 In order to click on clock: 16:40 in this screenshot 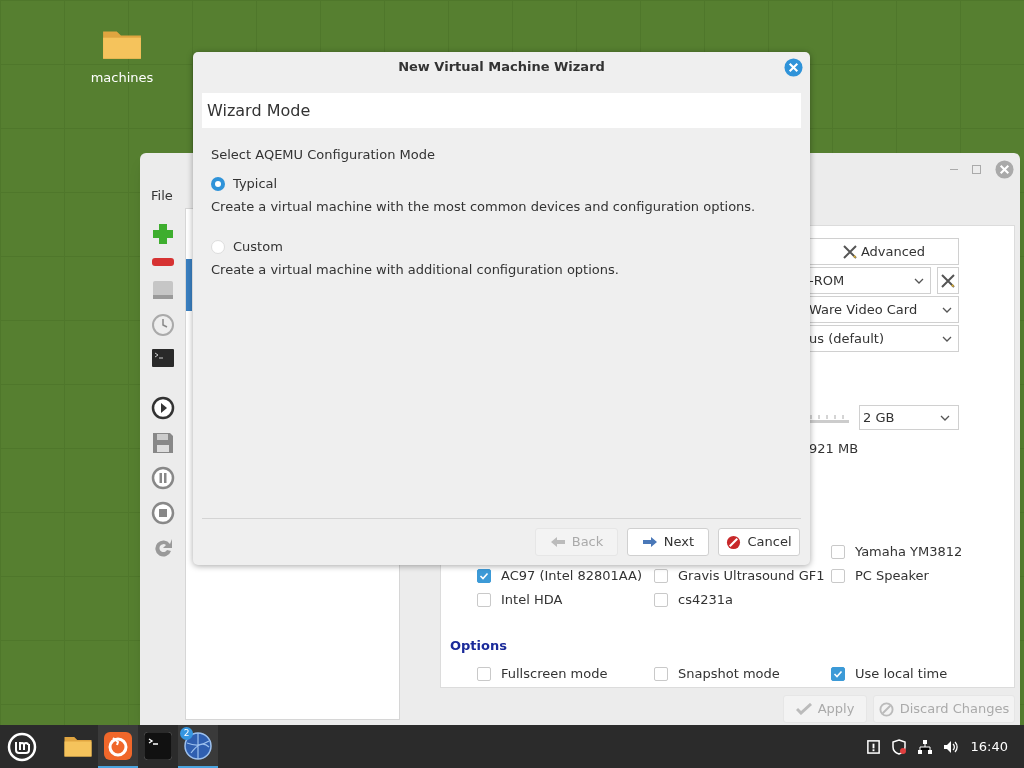, I will do `click(989, 746)`.